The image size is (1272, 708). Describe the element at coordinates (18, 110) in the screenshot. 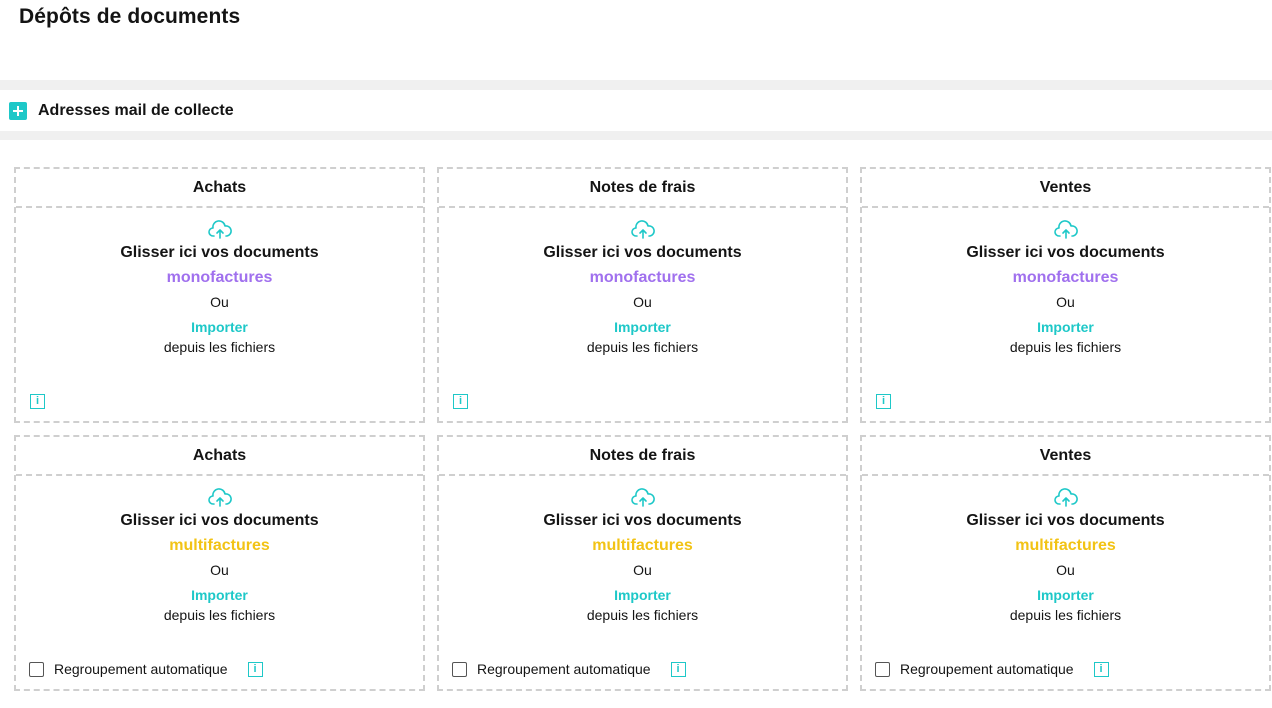

I see `plus-icon` at that location.